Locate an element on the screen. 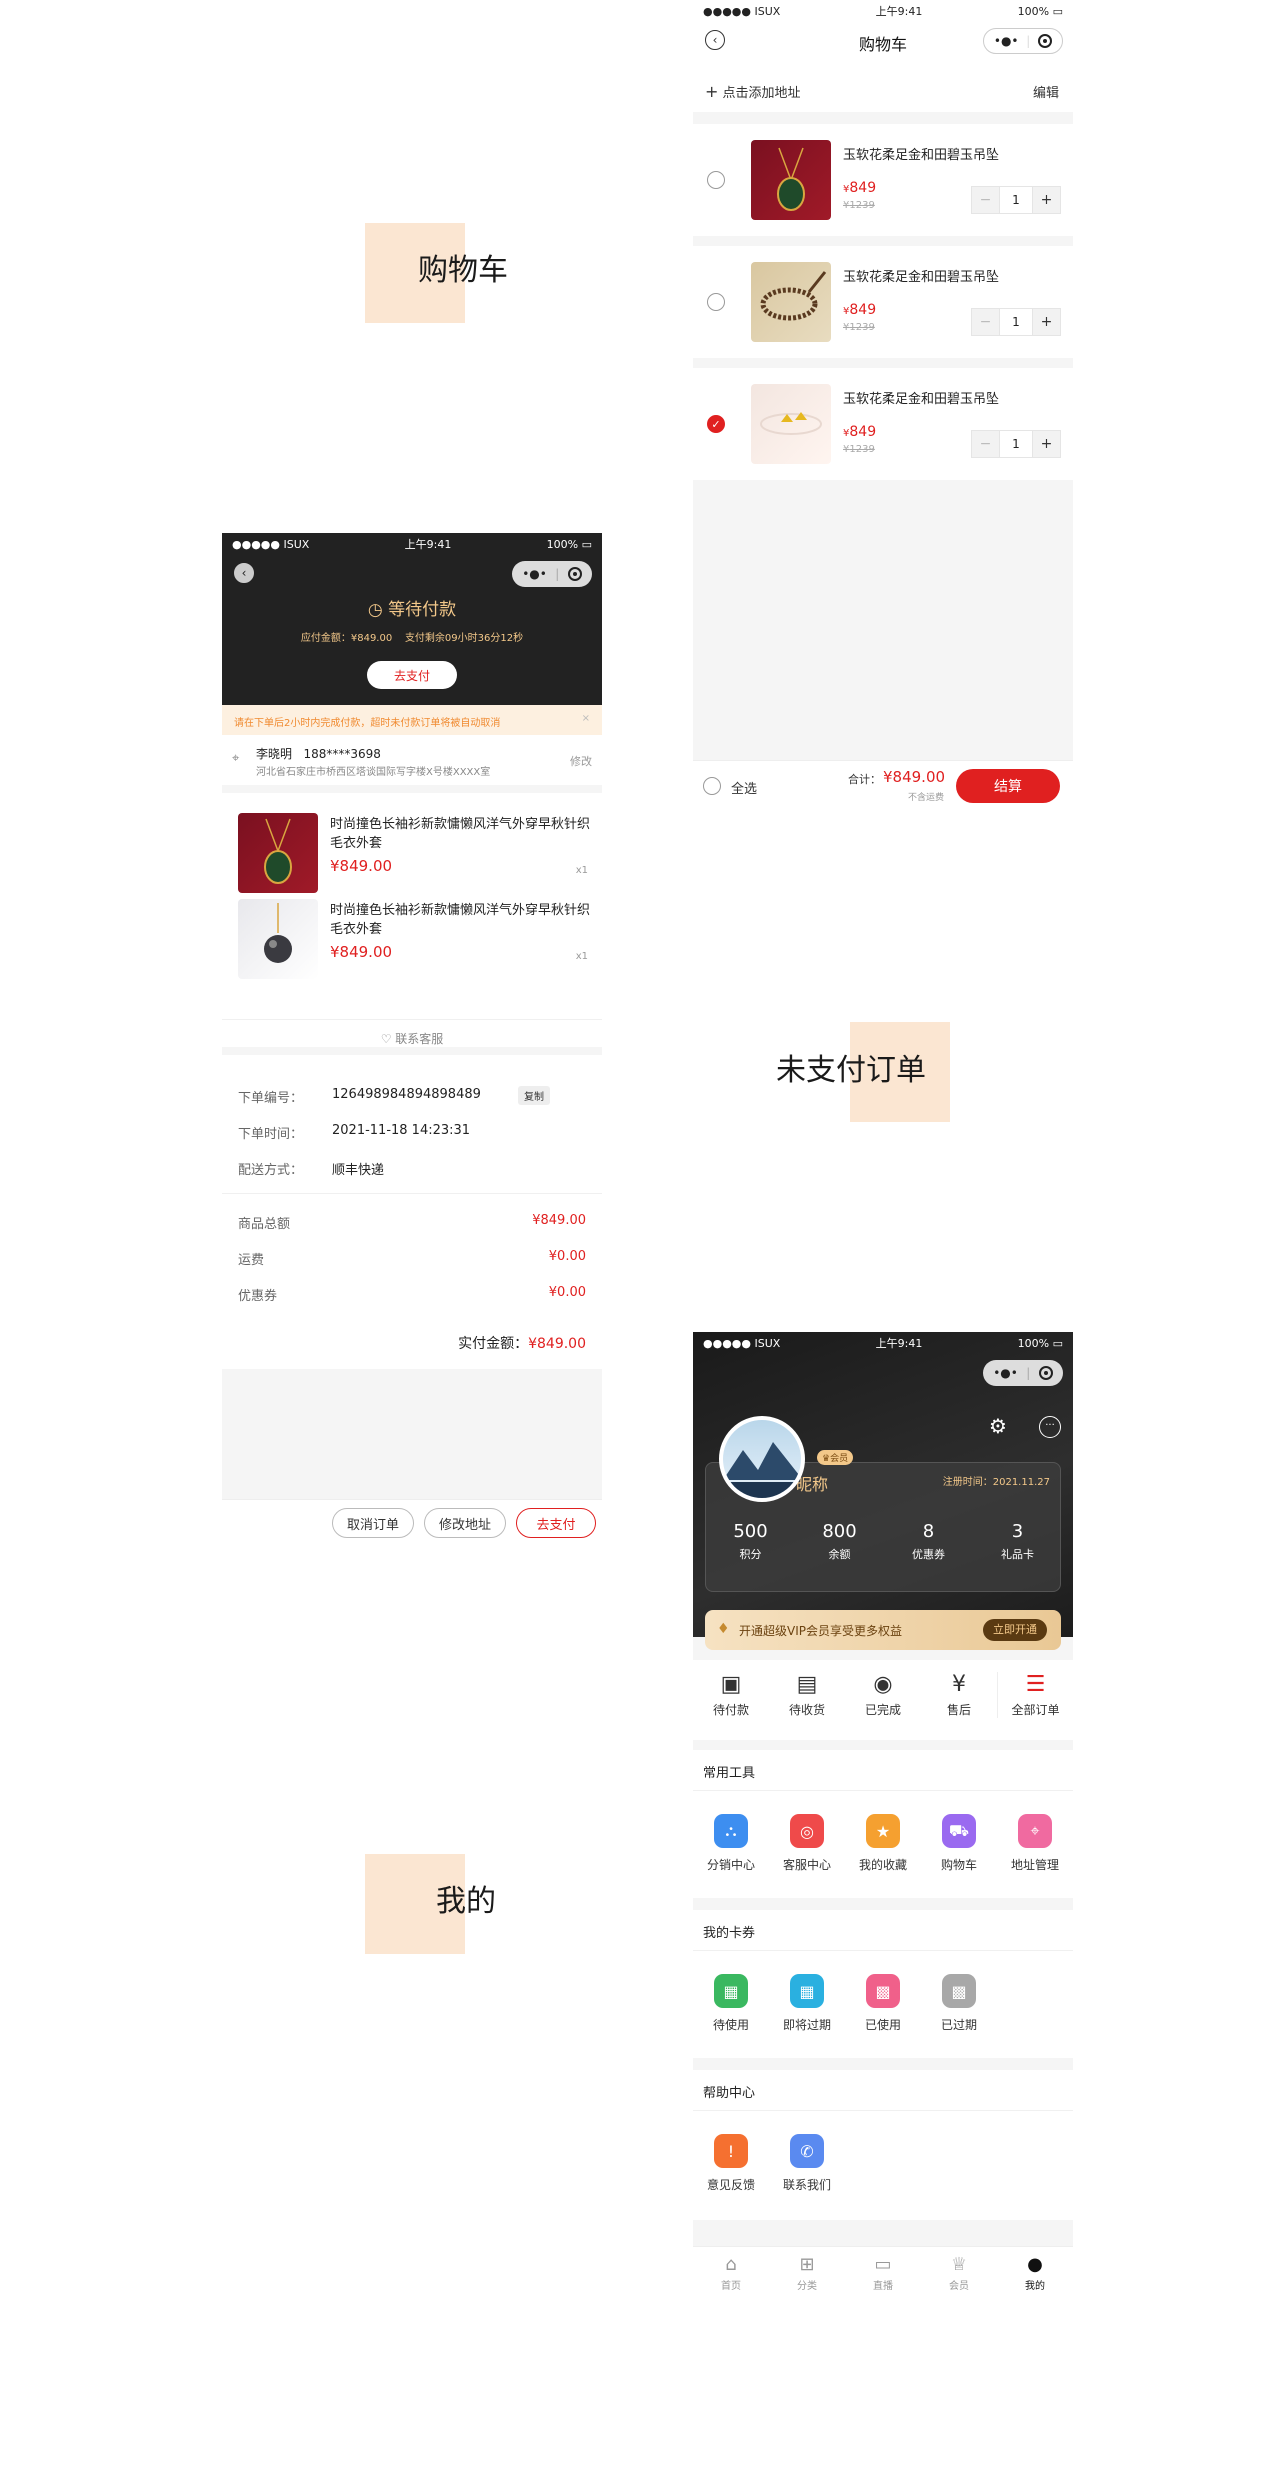 The width and height of the screenshot is (1280, 2477). checkout-button: 结算 is located at coordinates (1008, 786).